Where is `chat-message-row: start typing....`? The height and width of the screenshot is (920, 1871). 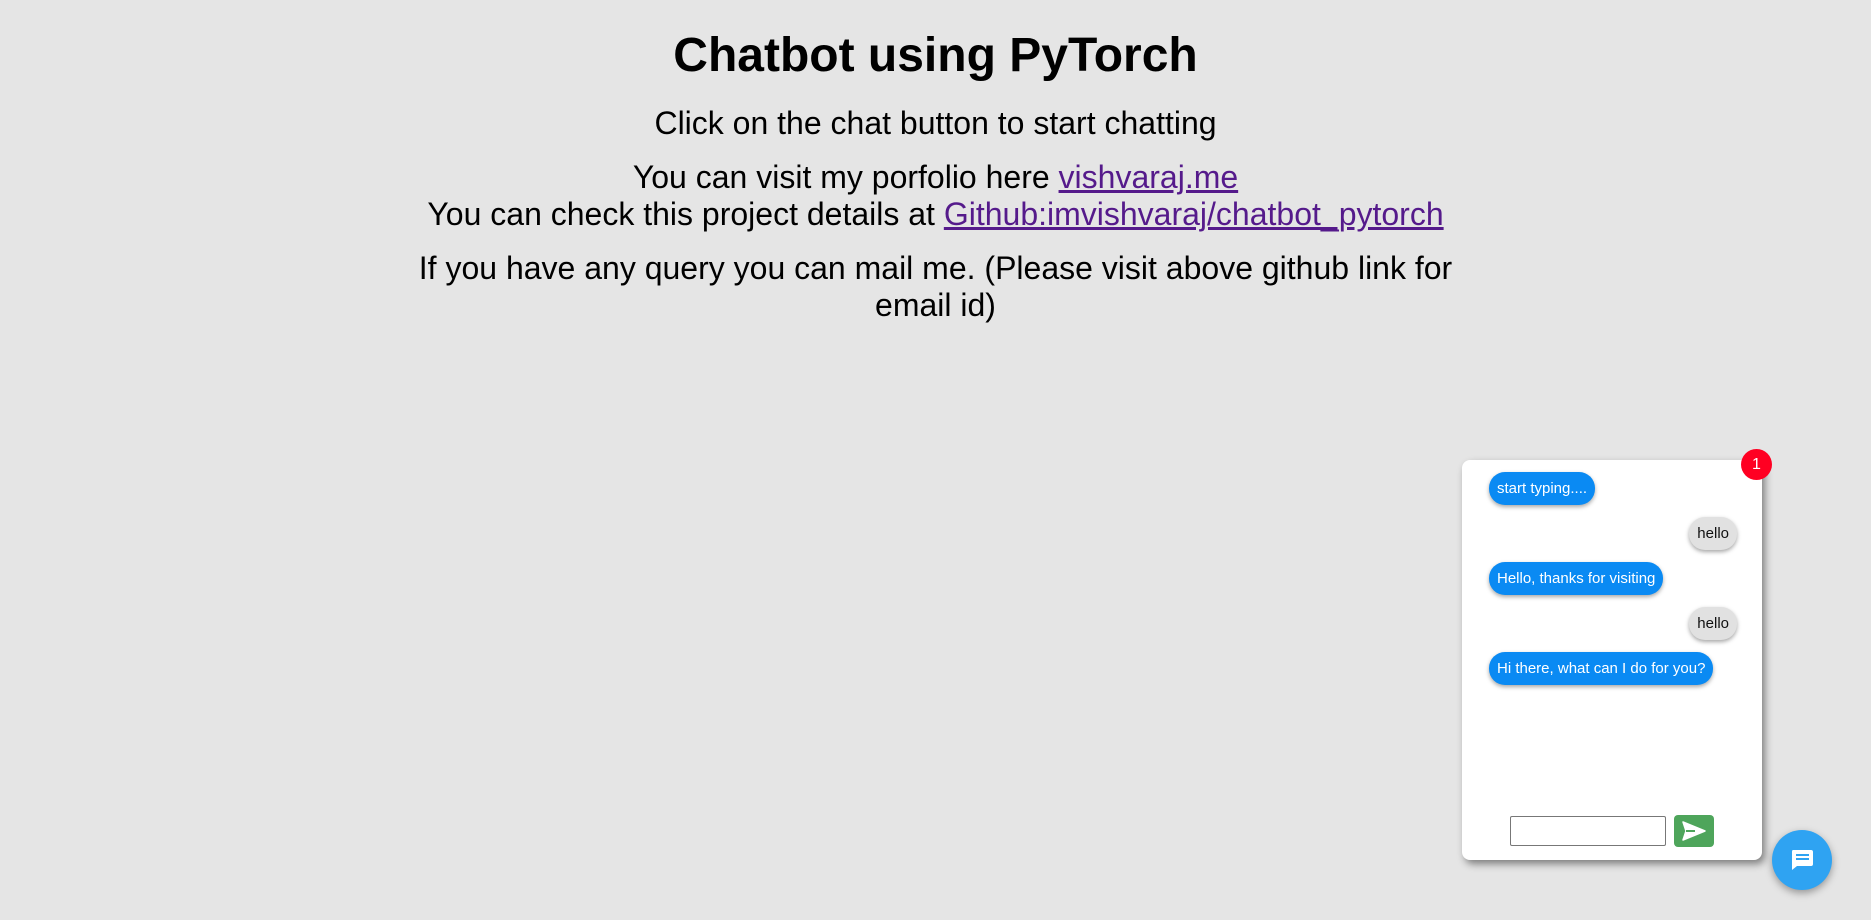
chat-message-row: start typing.... is located at coordinates (1612, 488).